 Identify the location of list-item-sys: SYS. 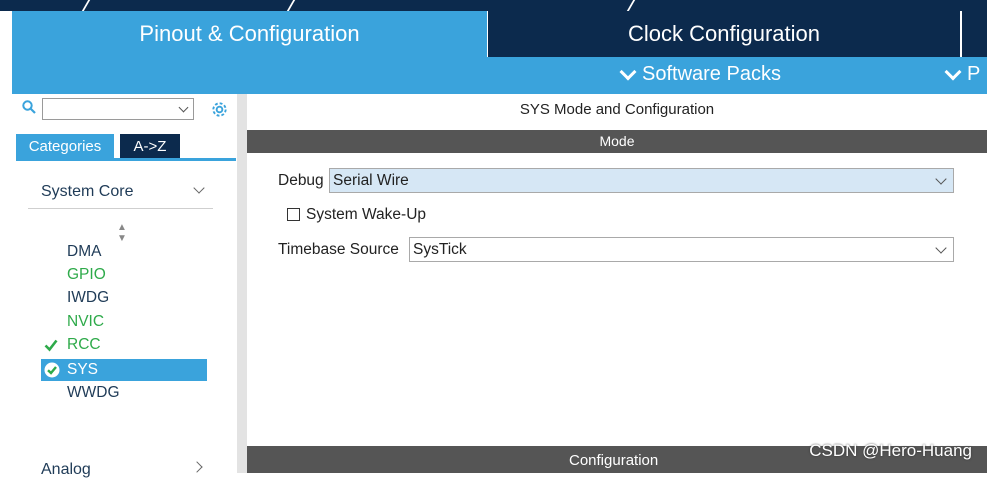
(124, 370).